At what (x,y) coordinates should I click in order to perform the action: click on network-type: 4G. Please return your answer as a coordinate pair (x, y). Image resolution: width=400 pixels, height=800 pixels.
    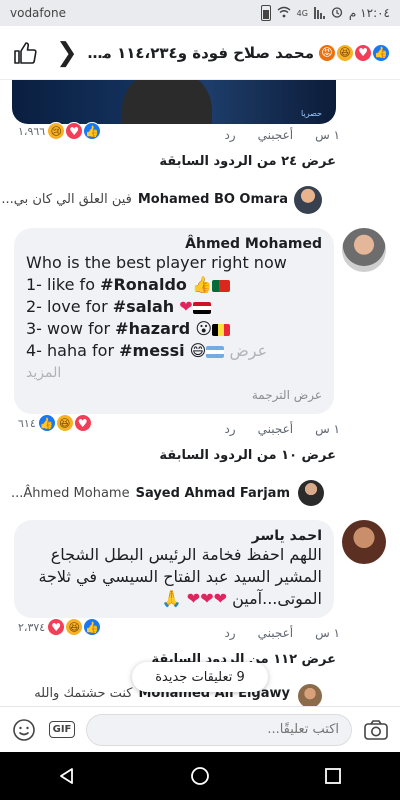
    Looking at the image, I should click on (302, 13).